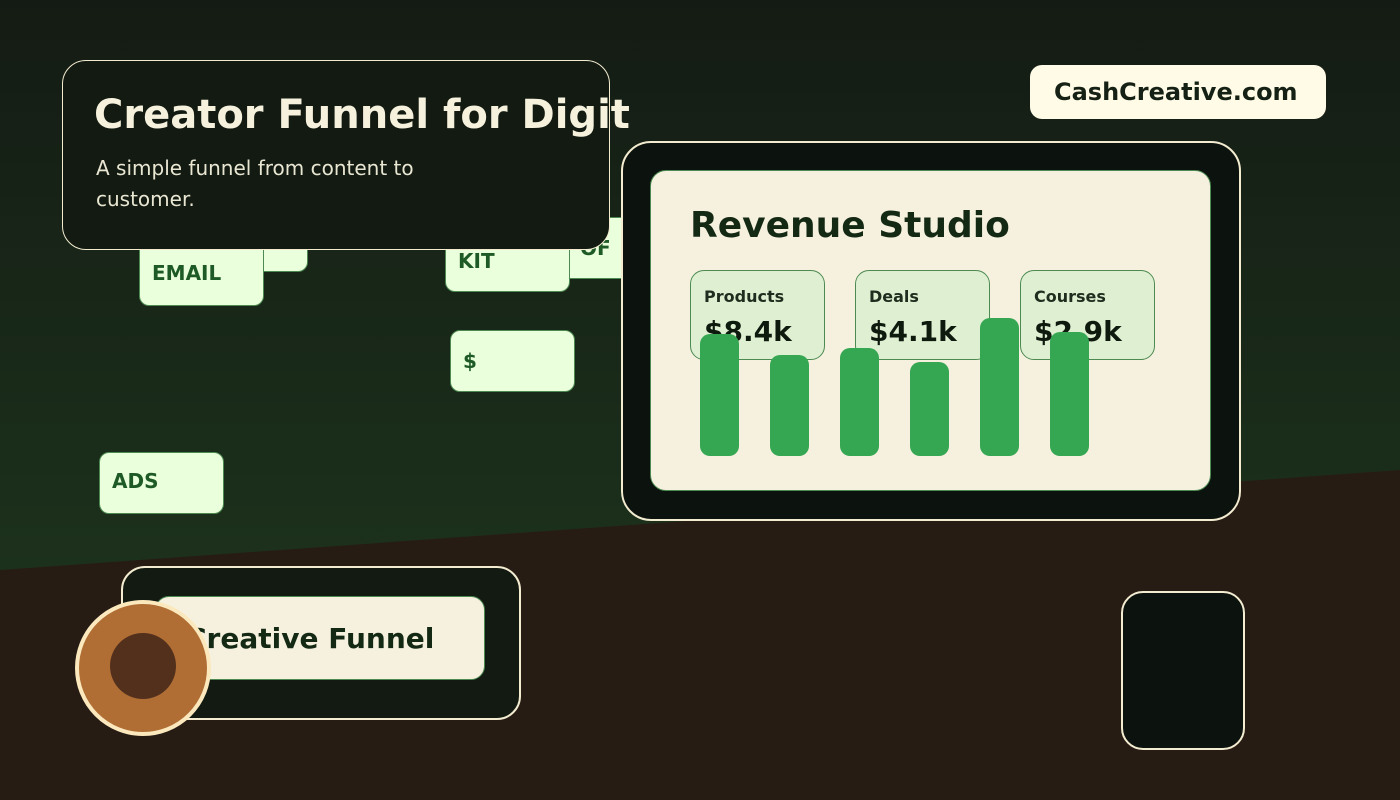  I want to click on avatar-center, so click(143, 666).